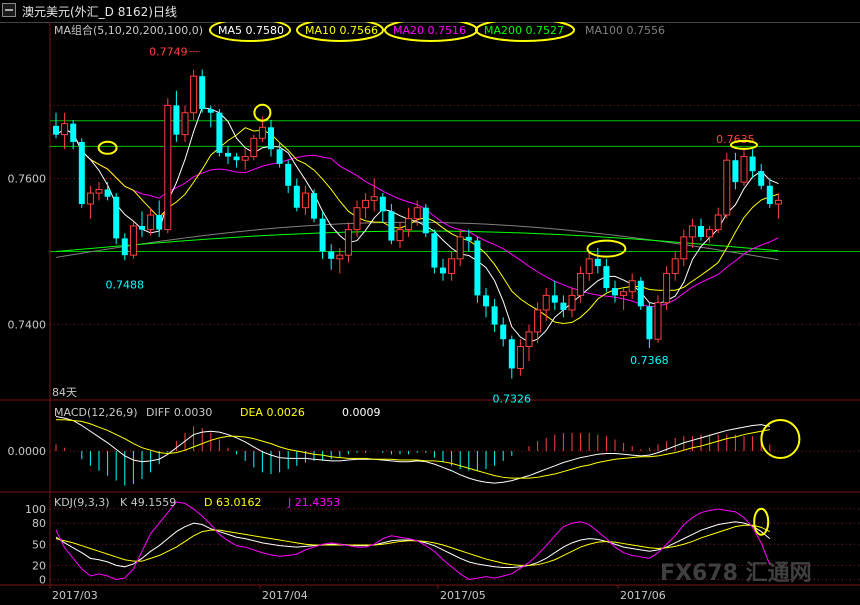 Image resolution: width=860 pixels, height=605 pixels. Describe the element at coordinates (35, 509) in the screenshot. I see `kdj-tick-label: 100` at that location.